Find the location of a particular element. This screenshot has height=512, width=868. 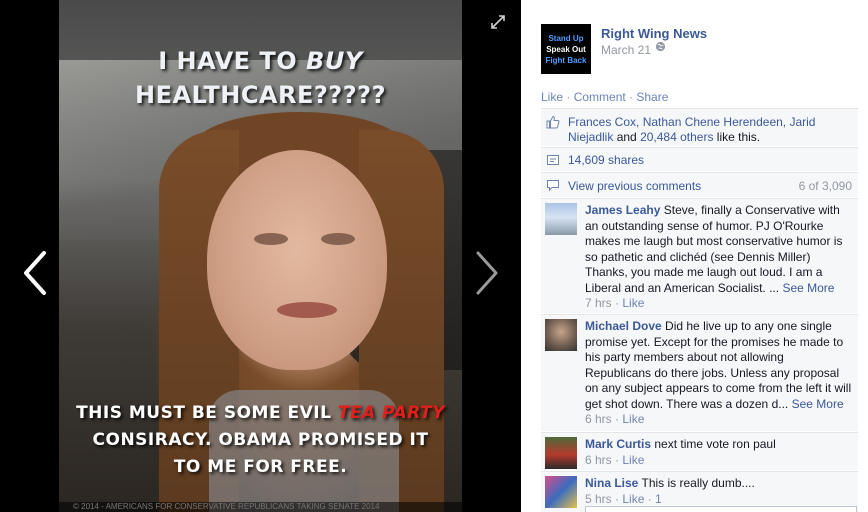

comment-time: 7 hrs is located at coordinates (598, 303).